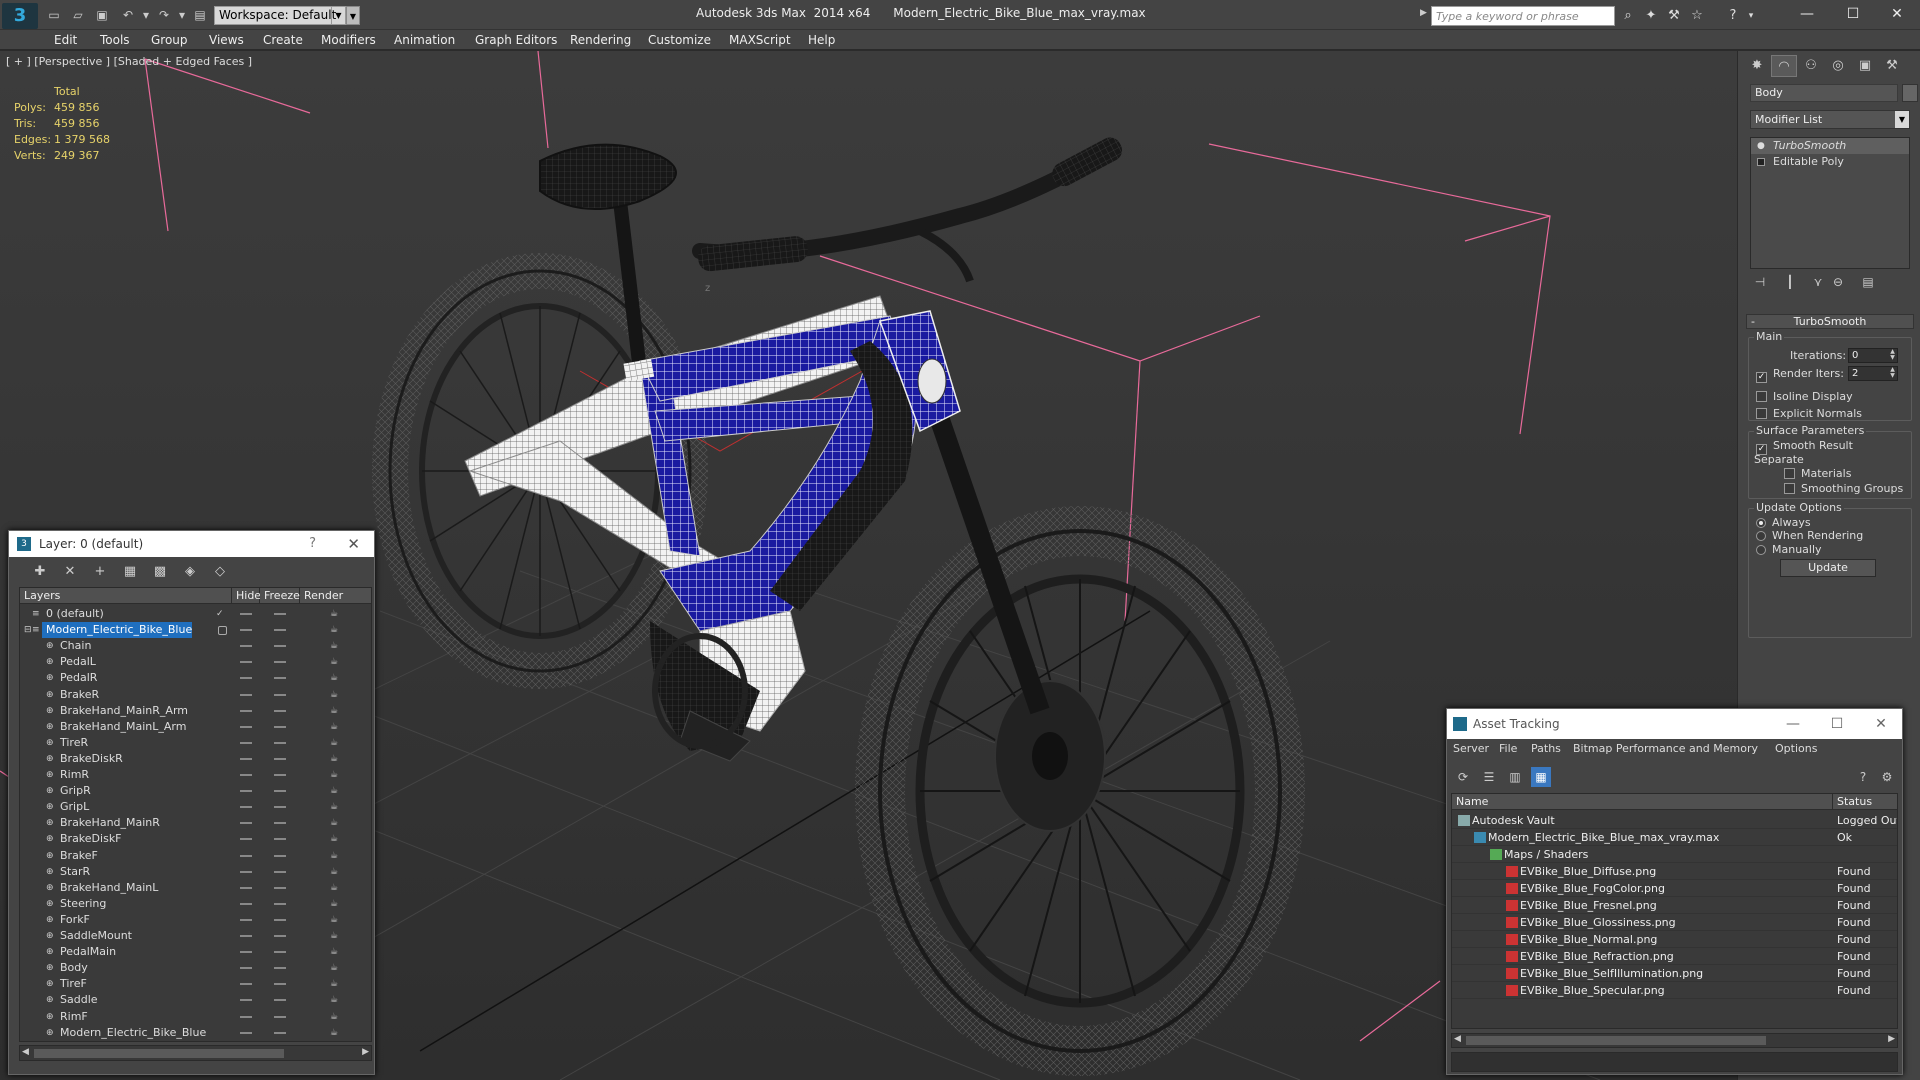  What do you see at coordinates (169, 40) in the screenshot?
I see `menu-group: Group` at bounding box center [169, 40].